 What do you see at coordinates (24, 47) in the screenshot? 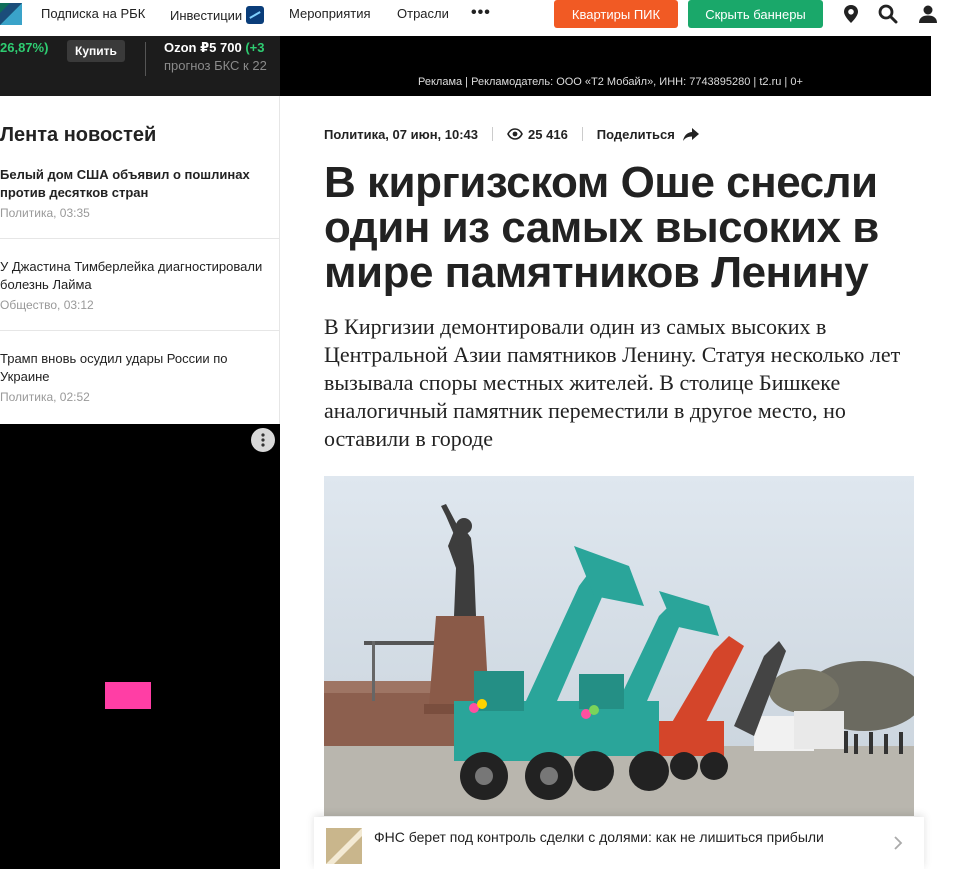
I see `ticker-percent: 26,87%)` at bounding box center [24, 47].